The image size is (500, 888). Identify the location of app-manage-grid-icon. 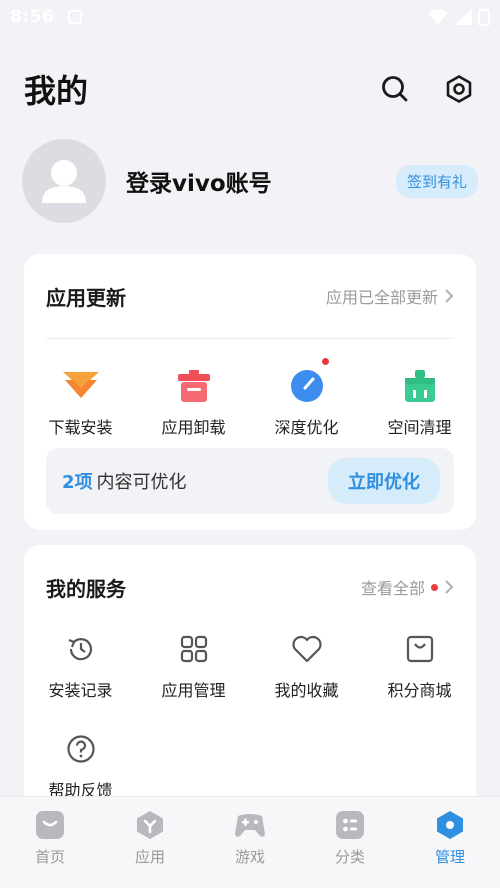
(193, 649).